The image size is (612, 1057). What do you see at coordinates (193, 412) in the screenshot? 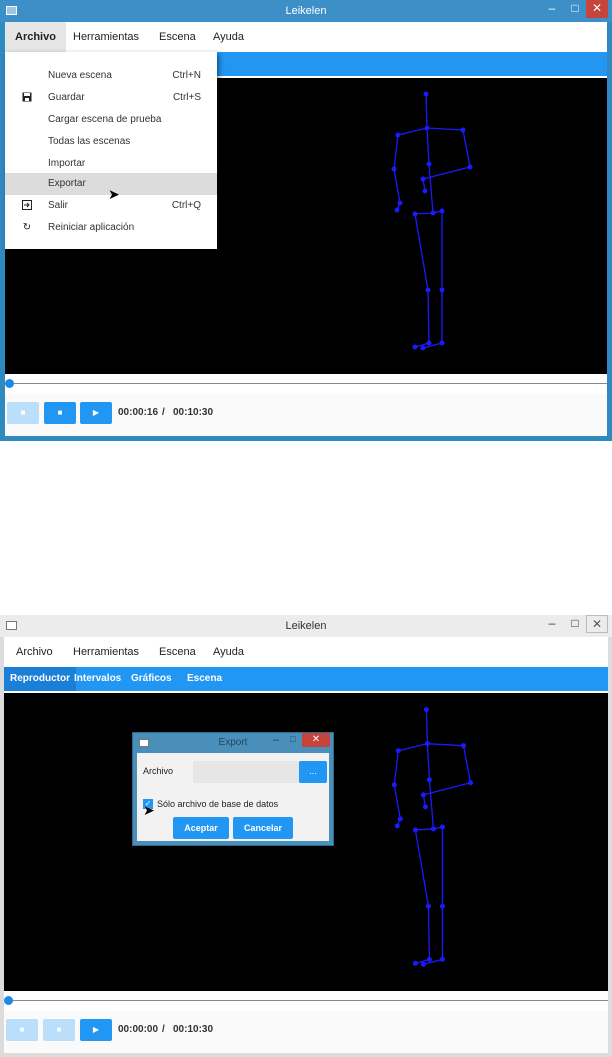
I see `total-time: 00:10:30` at bounding box center [193, 412].